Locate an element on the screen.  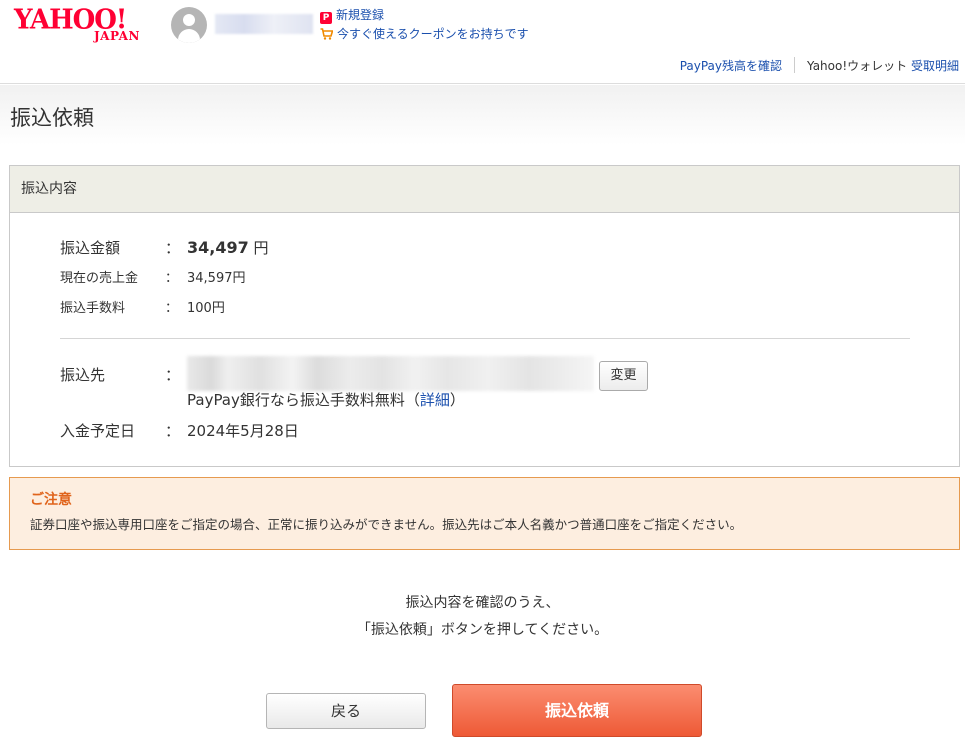
instruction-line-2: 「振込依頼」ボタンを押してください。 is located at coordinates (482, 630).